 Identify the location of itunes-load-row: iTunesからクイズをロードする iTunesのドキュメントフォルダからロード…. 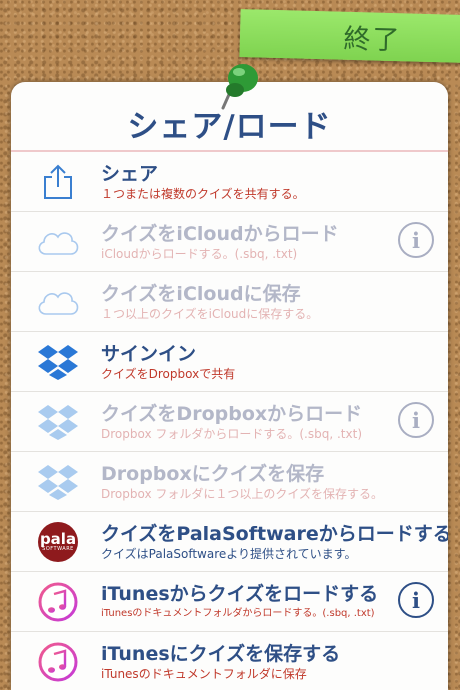
(229, 602).